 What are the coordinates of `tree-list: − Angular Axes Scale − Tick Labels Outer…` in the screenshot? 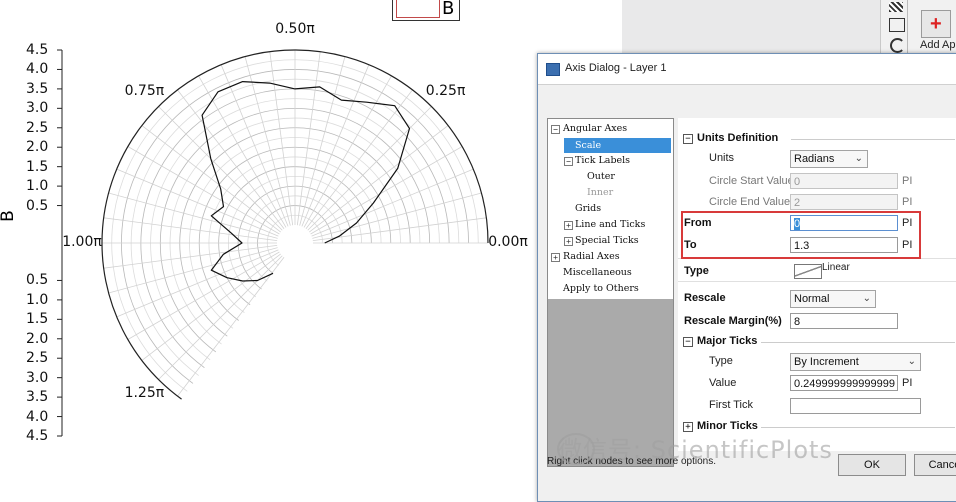 It's located at (610, 209).